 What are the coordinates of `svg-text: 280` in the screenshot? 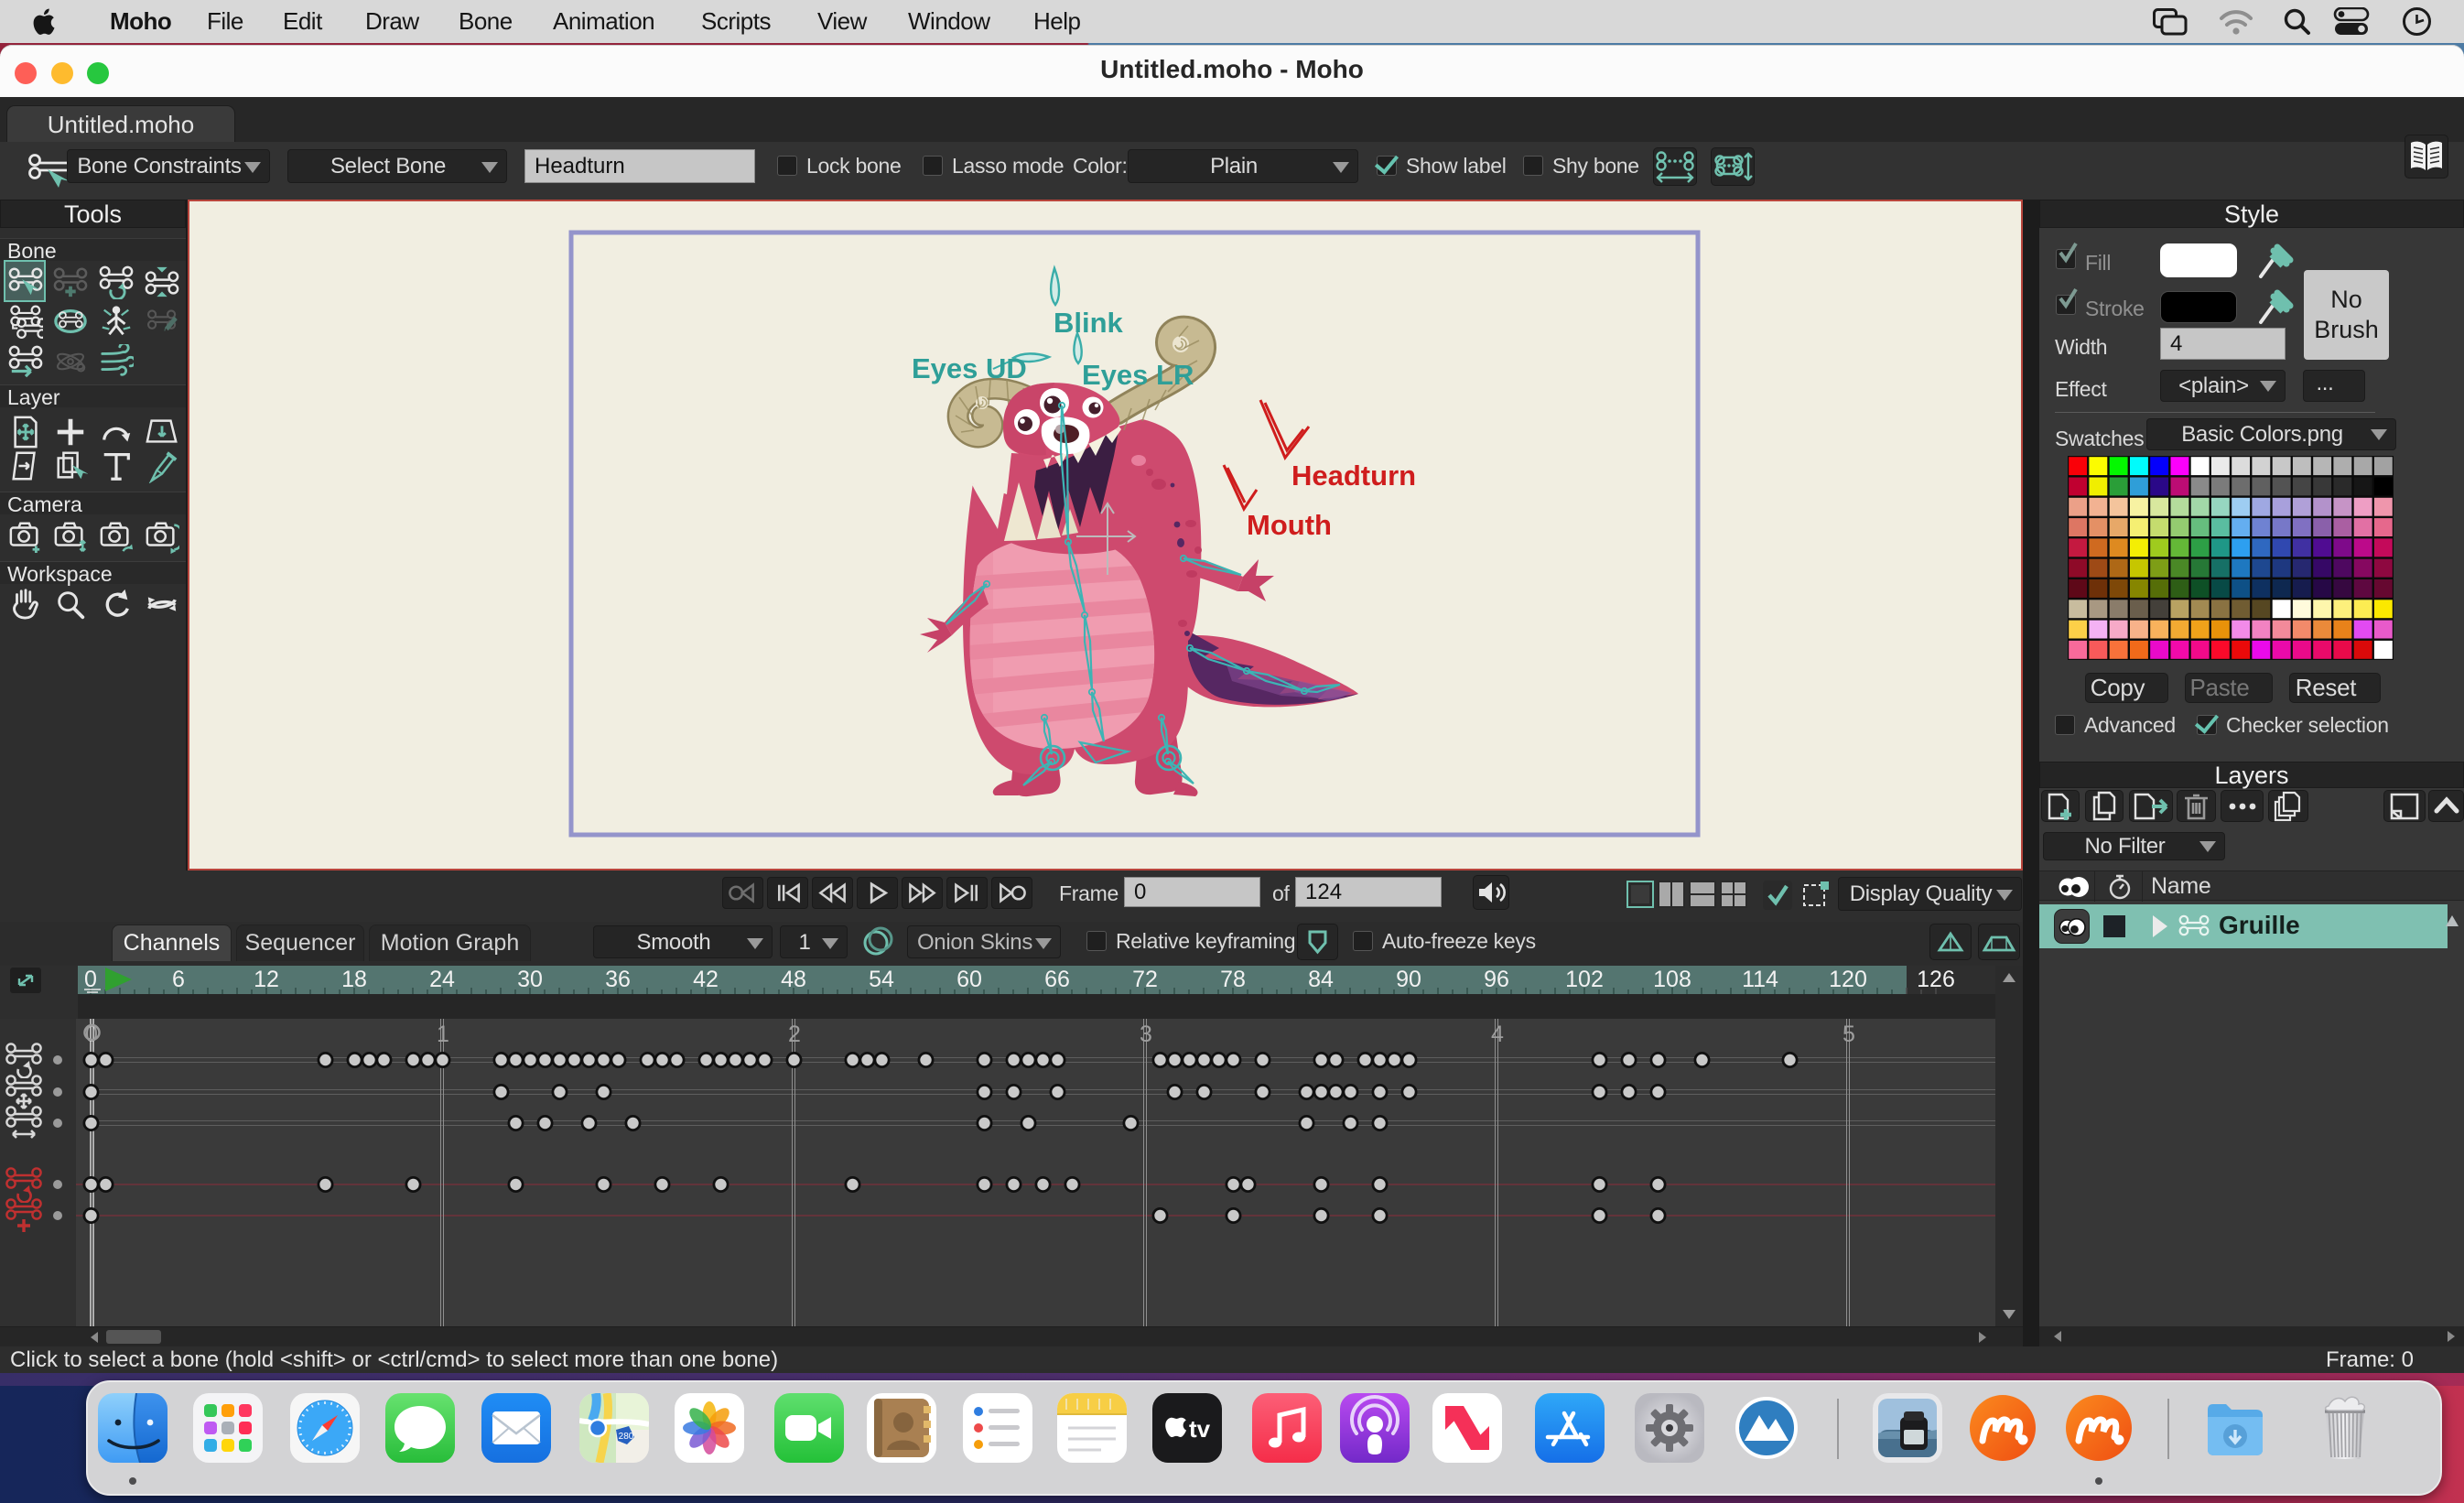 It's located at (626, 1437).